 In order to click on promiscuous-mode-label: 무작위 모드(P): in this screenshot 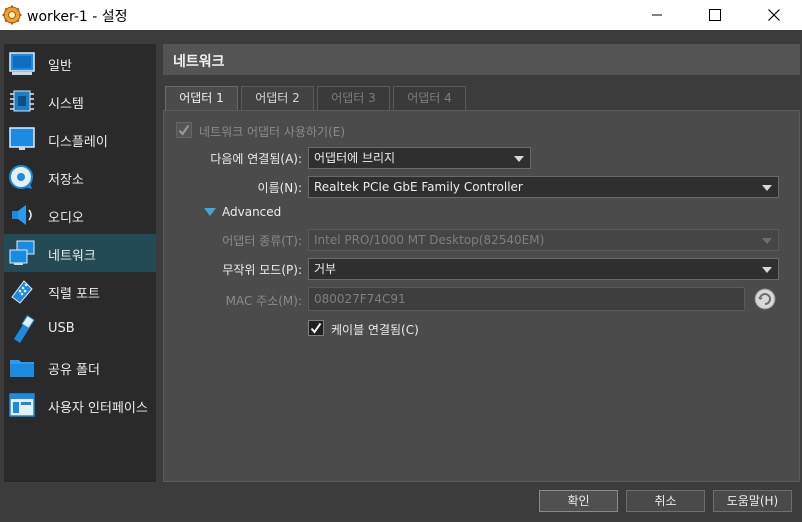, I will do `click(262, 270)`.